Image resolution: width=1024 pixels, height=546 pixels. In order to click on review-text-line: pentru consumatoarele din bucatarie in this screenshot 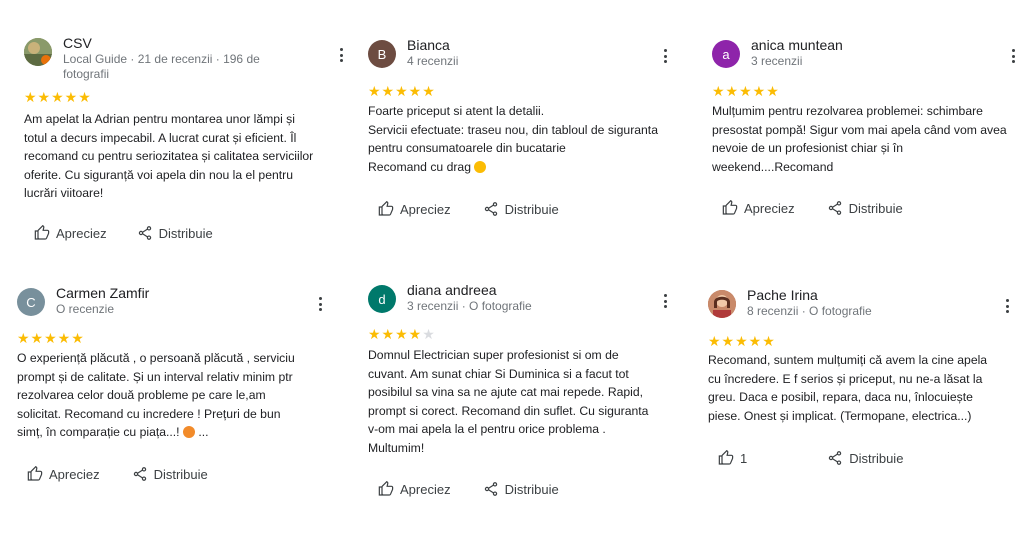, I will do `click(467, 148)`.